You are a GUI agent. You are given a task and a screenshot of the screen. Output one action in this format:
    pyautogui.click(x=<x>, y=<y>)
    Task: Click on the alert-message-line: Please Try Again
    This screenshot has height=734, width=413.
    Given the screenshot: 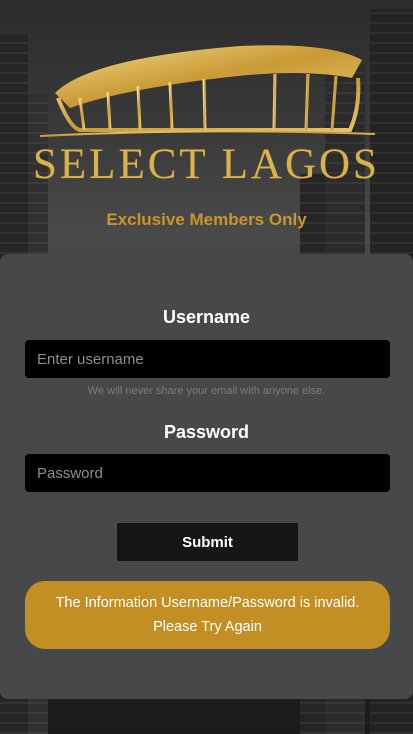 What is the action you would take?
    pyautogui.click(x=207, y=627)
    